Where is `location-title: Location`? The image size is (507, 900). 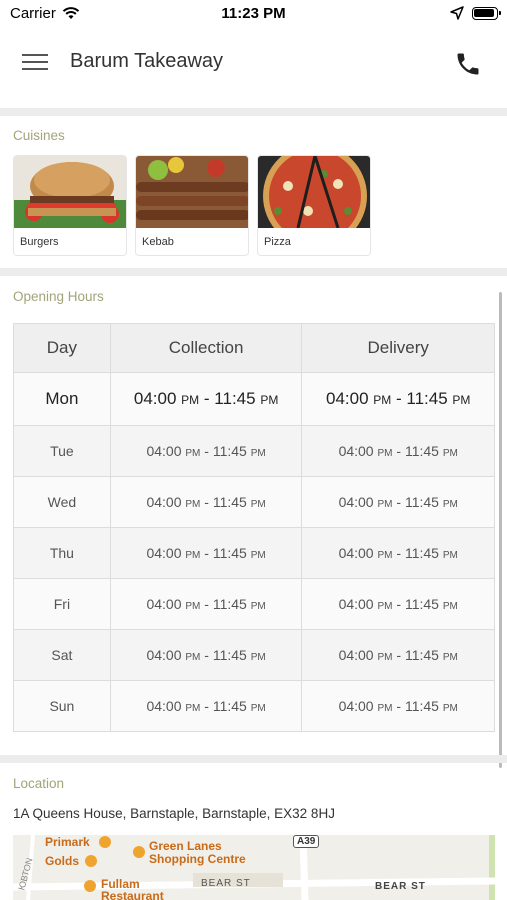
location-title: Location is located at coordinates (39, 783).